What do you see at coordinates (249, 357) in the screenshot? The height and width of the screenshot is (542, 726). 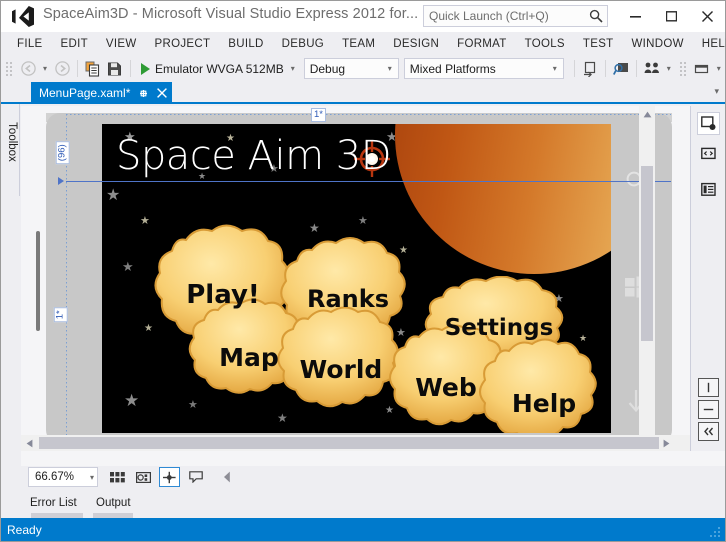 I see `menu-blob-label: Map` at bounding box center [249, 357].